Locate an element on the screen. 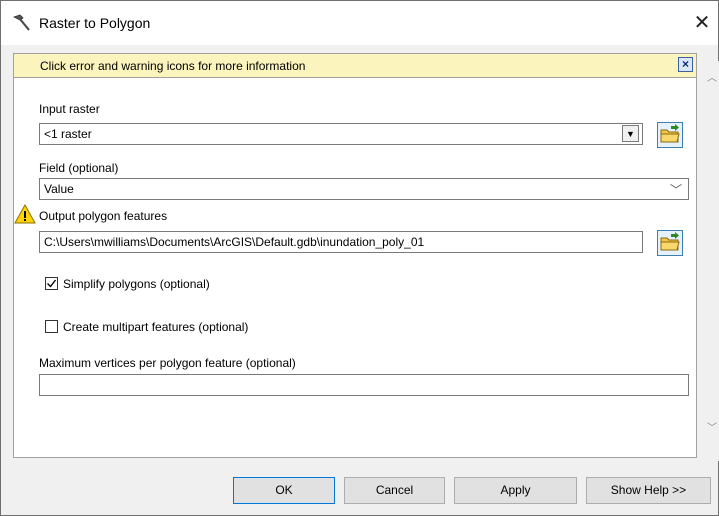 The height and width of the screenshot is (516, 719). chevron-down-icon: ﹀ is located at coordinates (676, 189).